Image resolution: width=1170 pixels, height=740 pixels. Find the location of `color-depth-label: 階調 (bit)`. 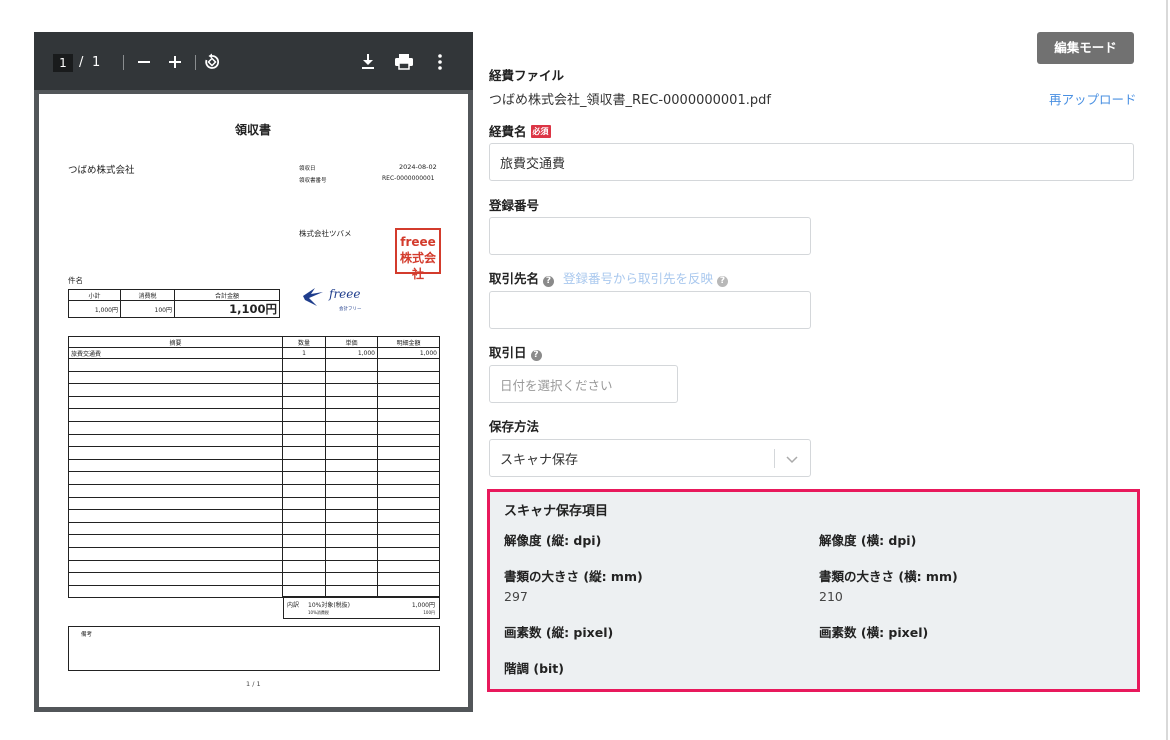

color-depth-label: 階調 (bit) is located at coordinates (534, 668).